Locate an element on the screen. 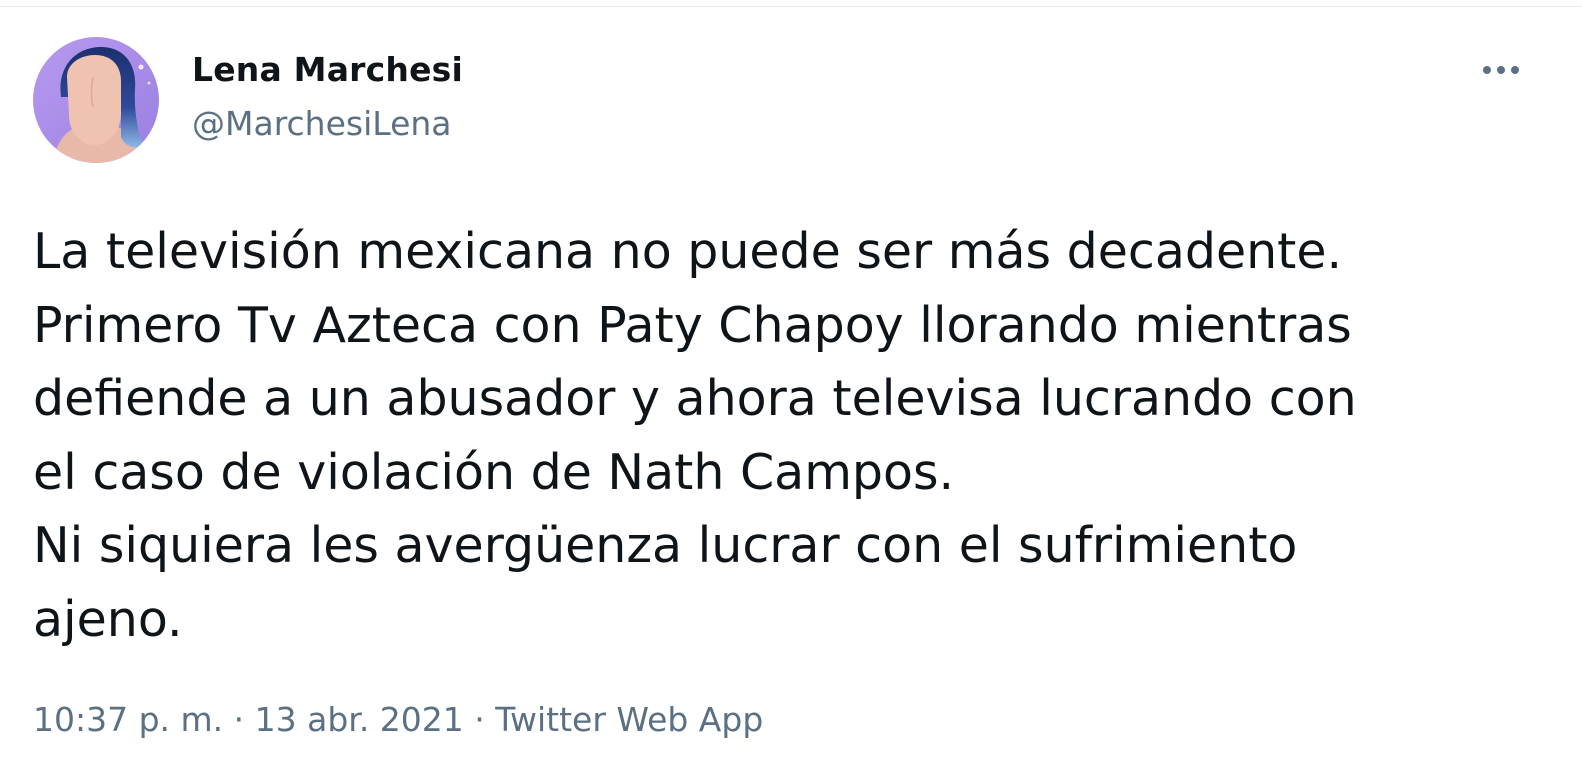 This screenshot has width=1582, height=770. more-horizontal-icon is located at coordinates (1501, 70).